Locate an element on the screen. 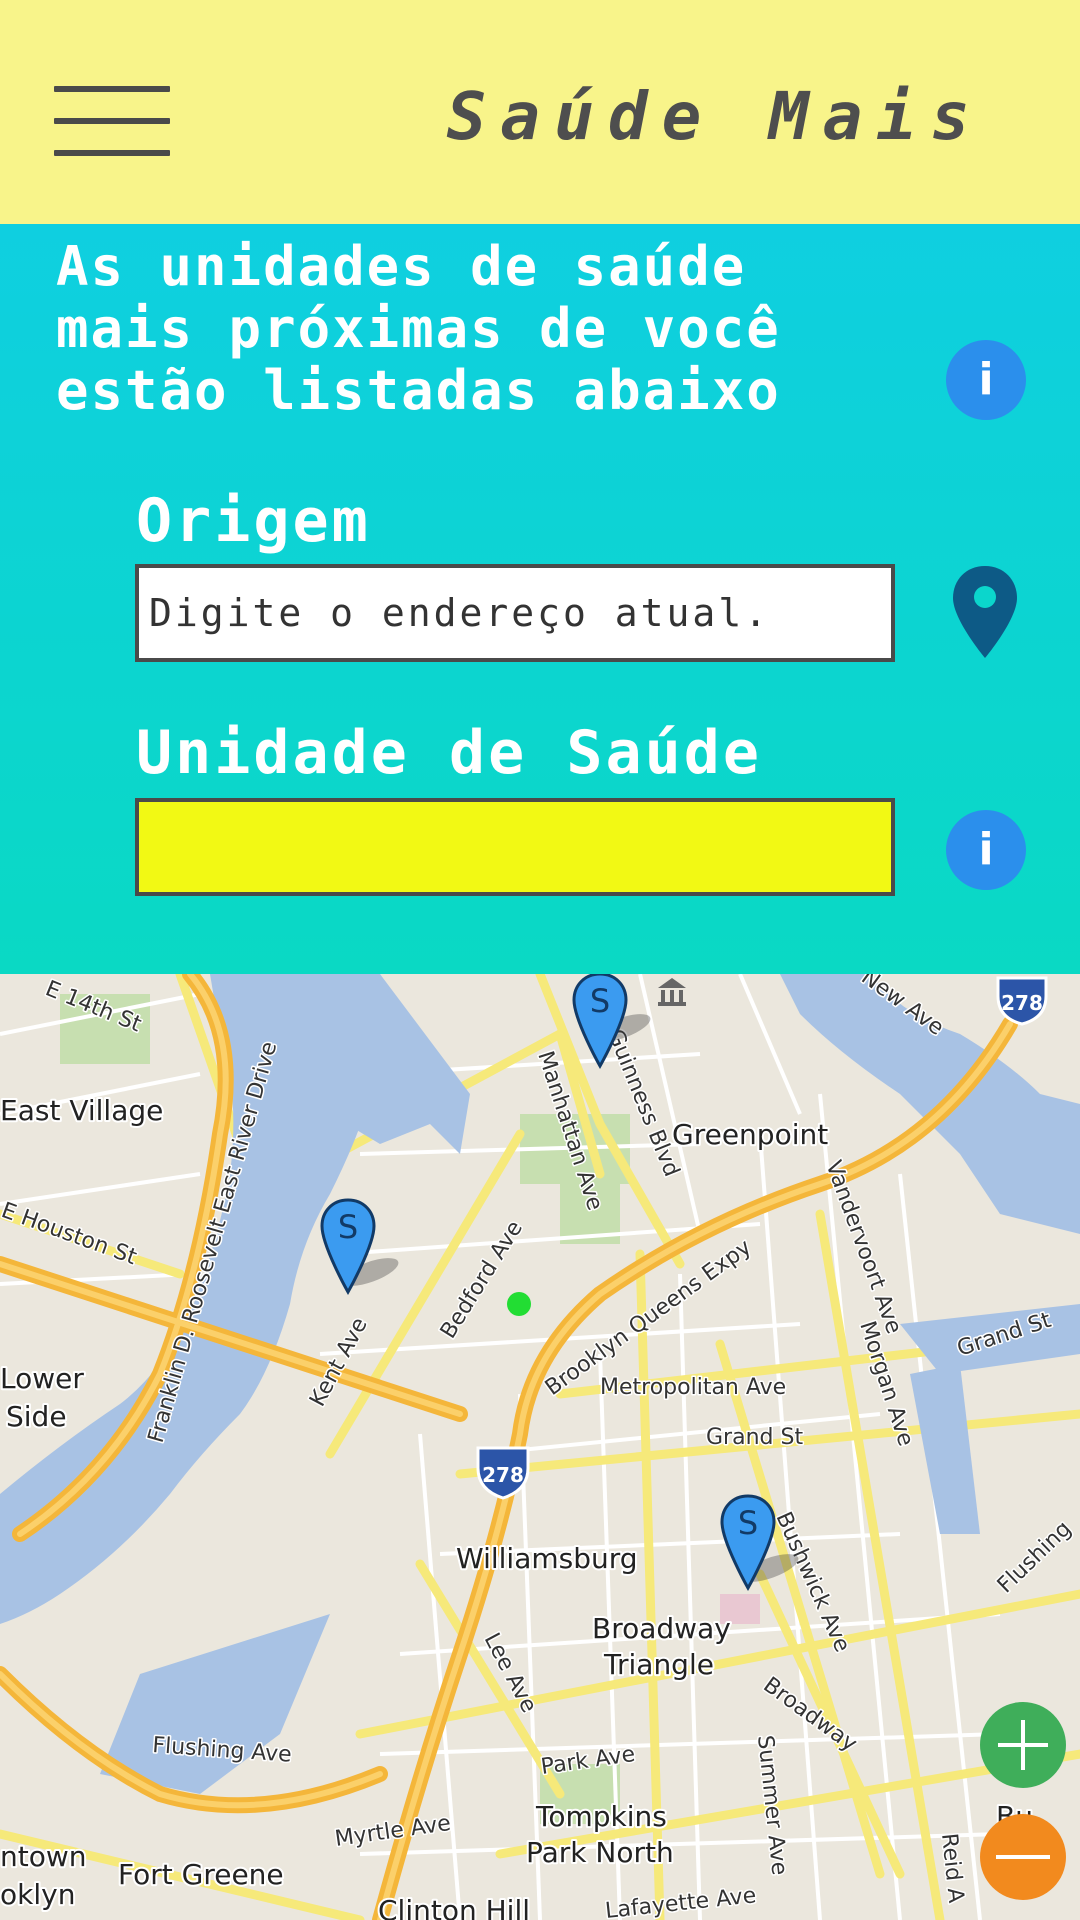 The image size is (1080, 1920). map-pin-icon is located at coordinates (985, 612).